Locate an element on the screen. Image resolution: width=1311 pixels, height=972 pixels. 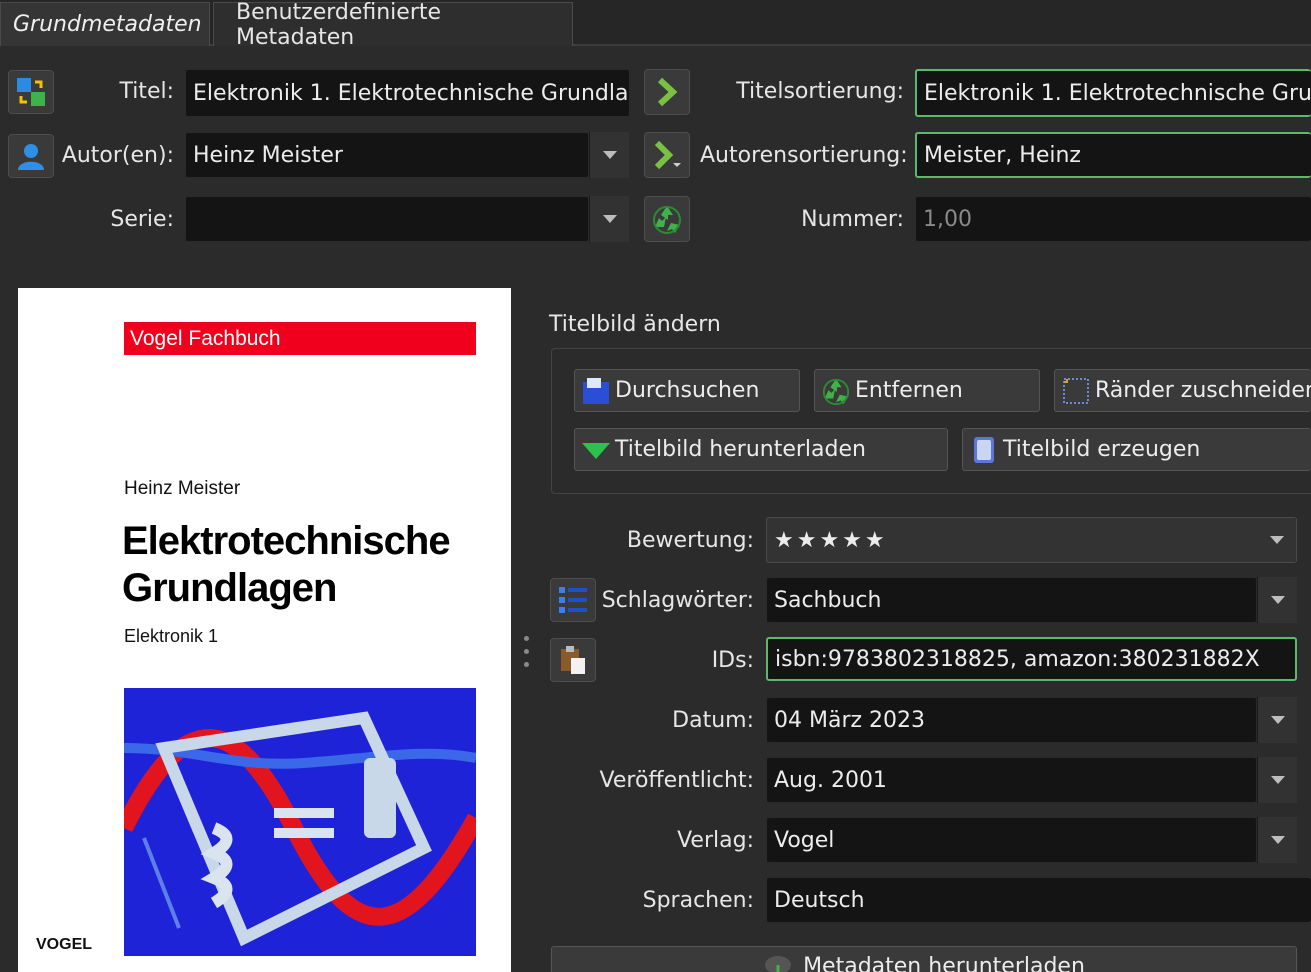
manage-authors-button is located at coordinates (31, 156).